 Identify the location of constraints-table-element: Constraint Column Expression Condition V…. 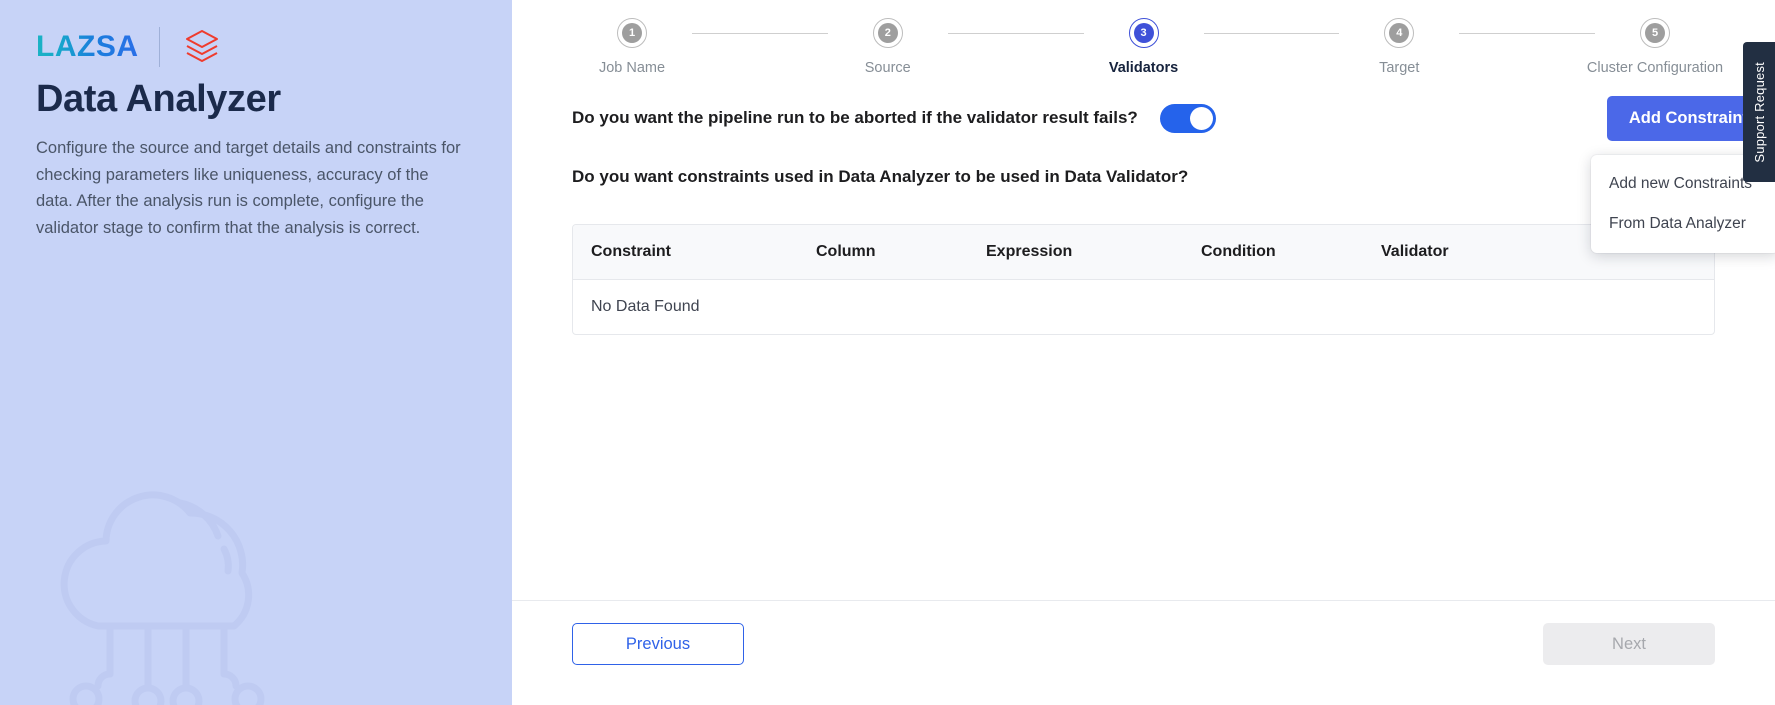
(1143, 279).